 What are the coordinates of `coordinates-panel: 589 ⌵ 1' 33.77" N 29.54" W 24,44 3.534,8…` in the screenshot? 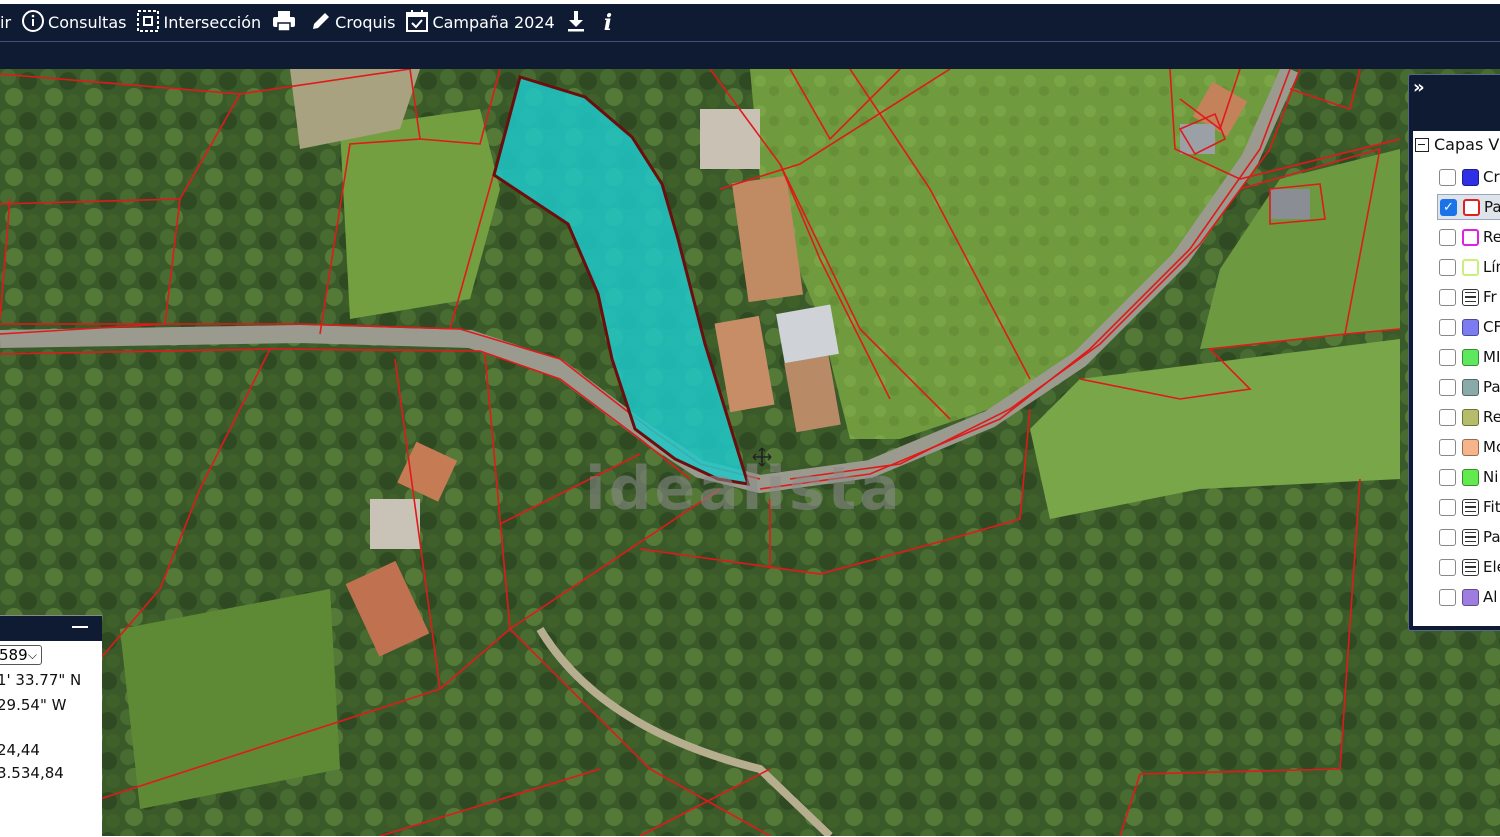 It's located at (51, 726).